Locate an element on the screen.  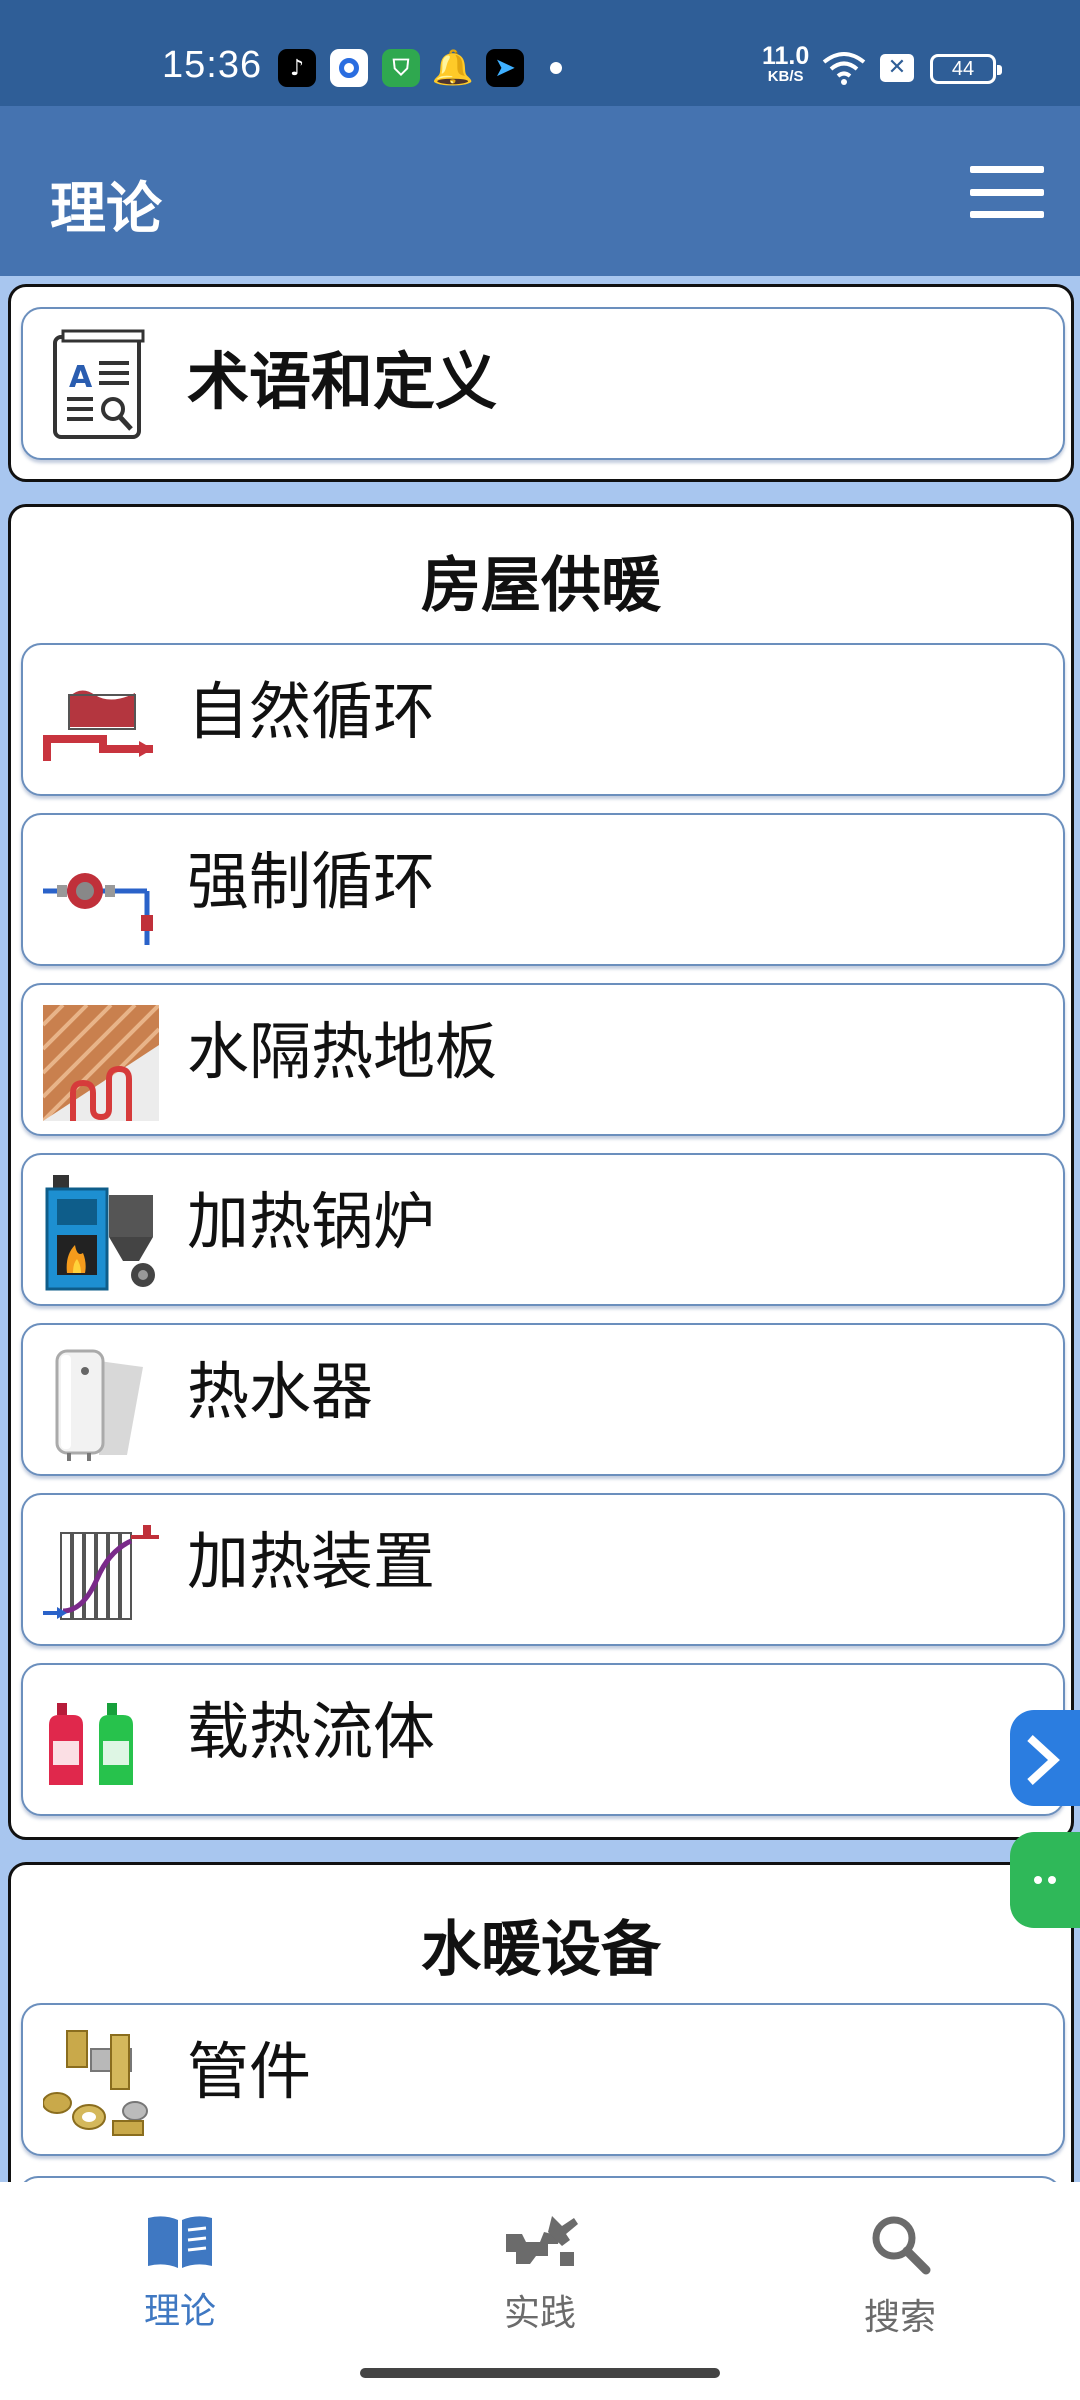
wifi-icon is located at coordinates (844, 68).